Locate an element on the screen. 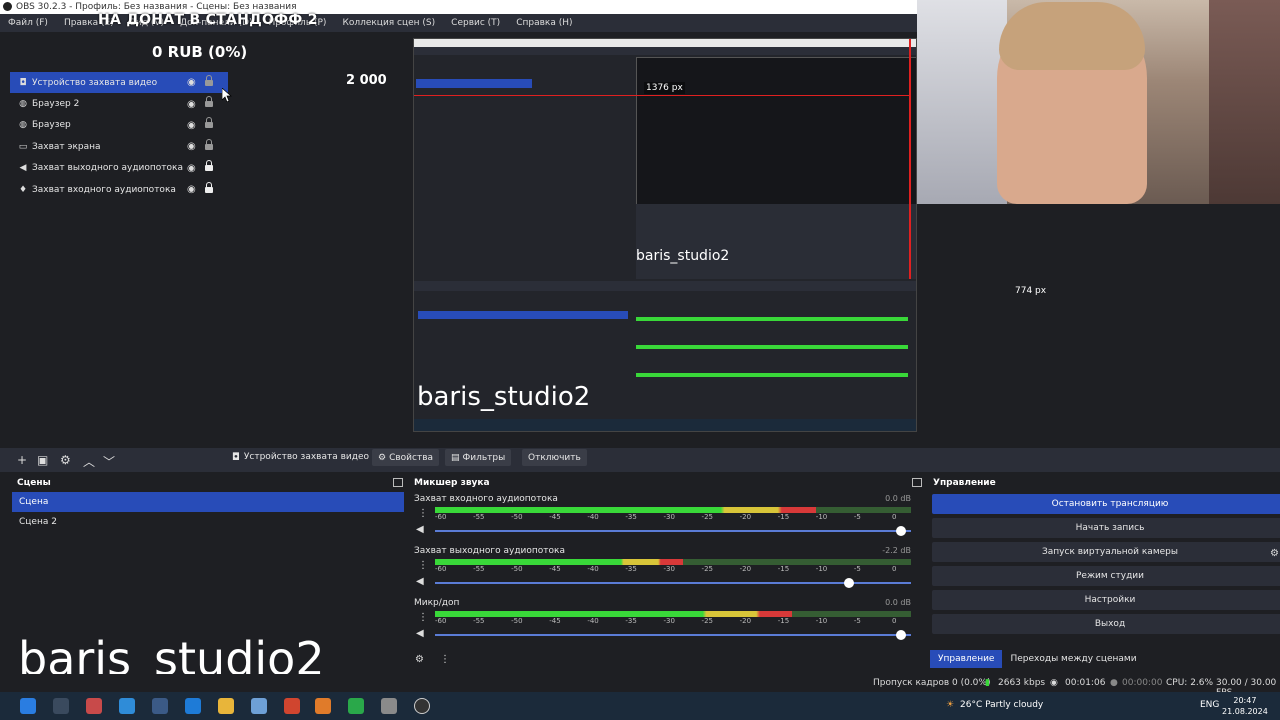 The height and width of the screenshot is (720, 1280). filters-button: ▤ Фильтры is located at coordinates (478, 457).